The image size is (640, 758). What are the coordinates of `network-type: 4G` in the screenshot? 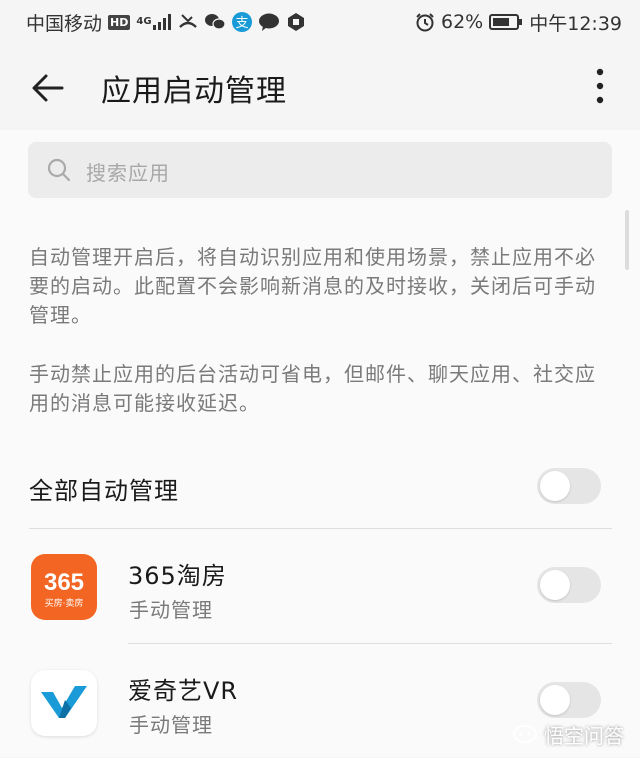 It's located at (144, 21).